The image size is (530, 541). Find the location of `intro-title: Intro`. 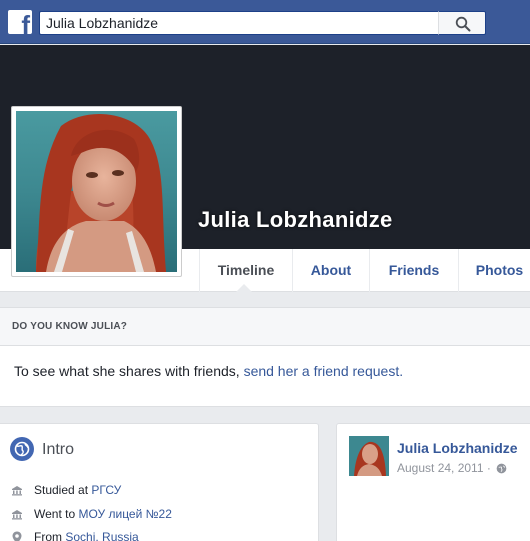

intro-title: Intro is located at coordinates (58, 449).